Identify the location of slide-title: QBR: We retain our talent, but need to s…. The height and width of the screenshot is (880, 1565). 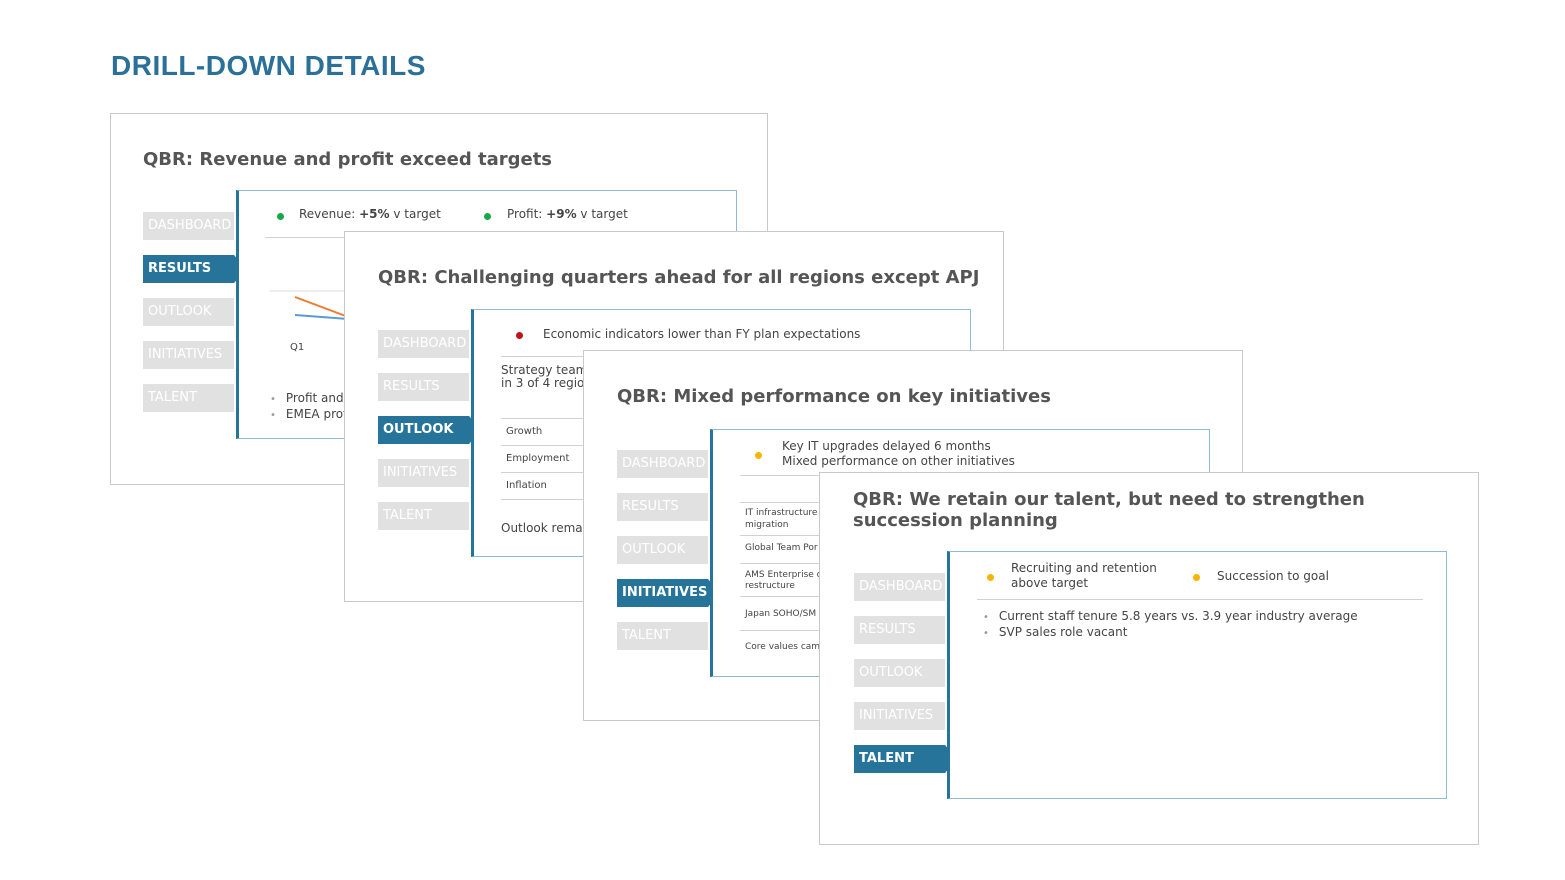
(1109, 499).